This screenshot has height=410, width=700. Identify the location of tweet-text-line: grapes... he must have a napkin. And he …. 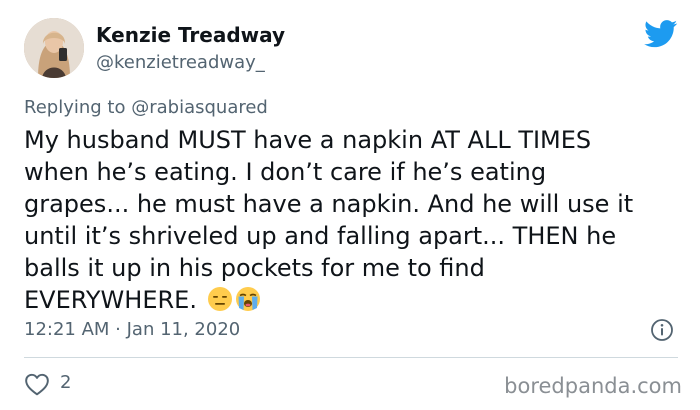
(329, 204).